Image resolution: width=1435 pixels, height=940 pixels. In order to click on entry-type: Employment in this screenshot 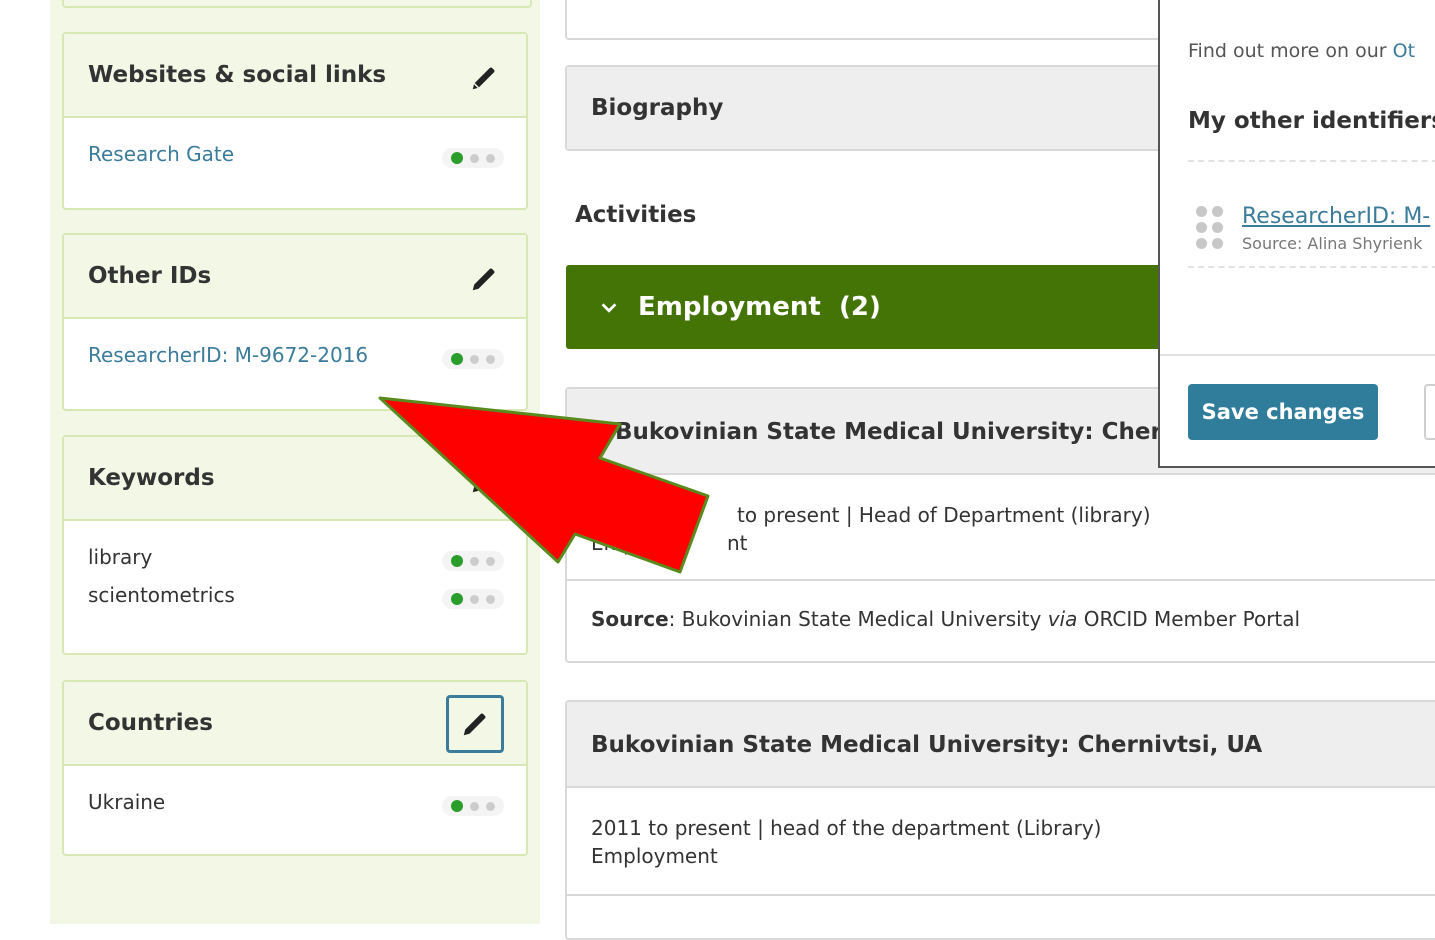, I will do `click(654, 856)`.